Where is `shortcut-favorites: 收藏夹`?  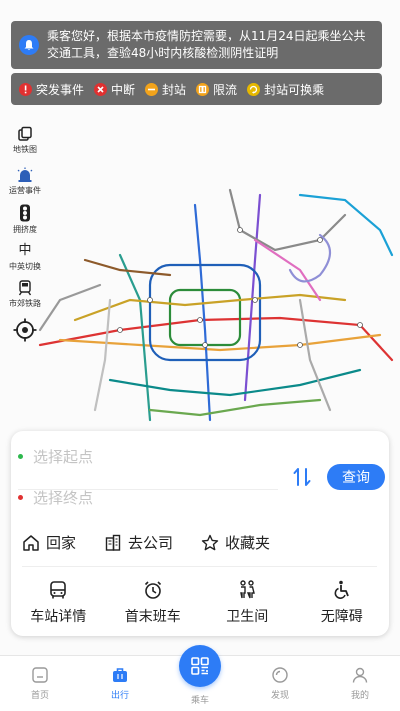
shortcut-favorites: 收藏夹 is located at coordinates (235, 542).